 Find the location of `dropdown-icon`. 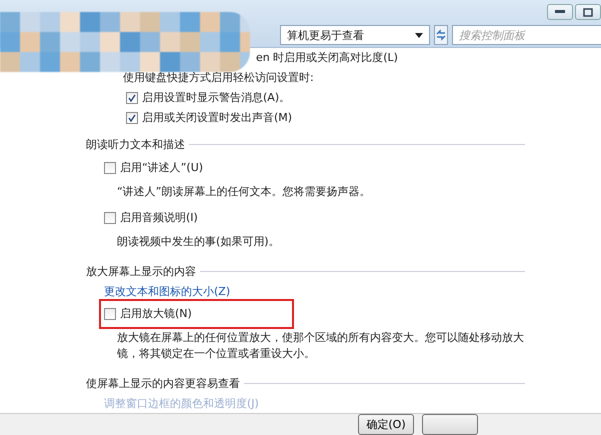

dropdown-icon is located at coordinates (419, 35).